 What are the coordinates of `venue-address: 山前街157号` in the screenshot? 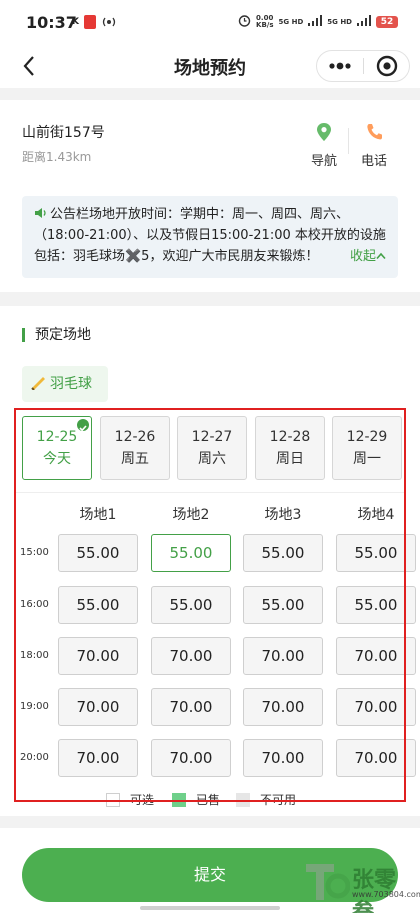 It's located at (63, 133).